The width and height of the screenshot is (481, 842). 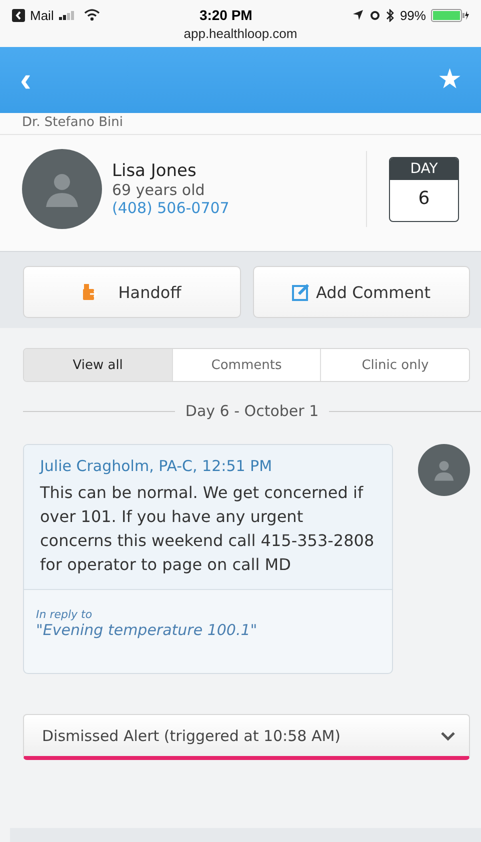 What do you see at coordinates (413, 15) in the screenshot?
I see `battery-percent: 99%` at bounding box center [413, 15].